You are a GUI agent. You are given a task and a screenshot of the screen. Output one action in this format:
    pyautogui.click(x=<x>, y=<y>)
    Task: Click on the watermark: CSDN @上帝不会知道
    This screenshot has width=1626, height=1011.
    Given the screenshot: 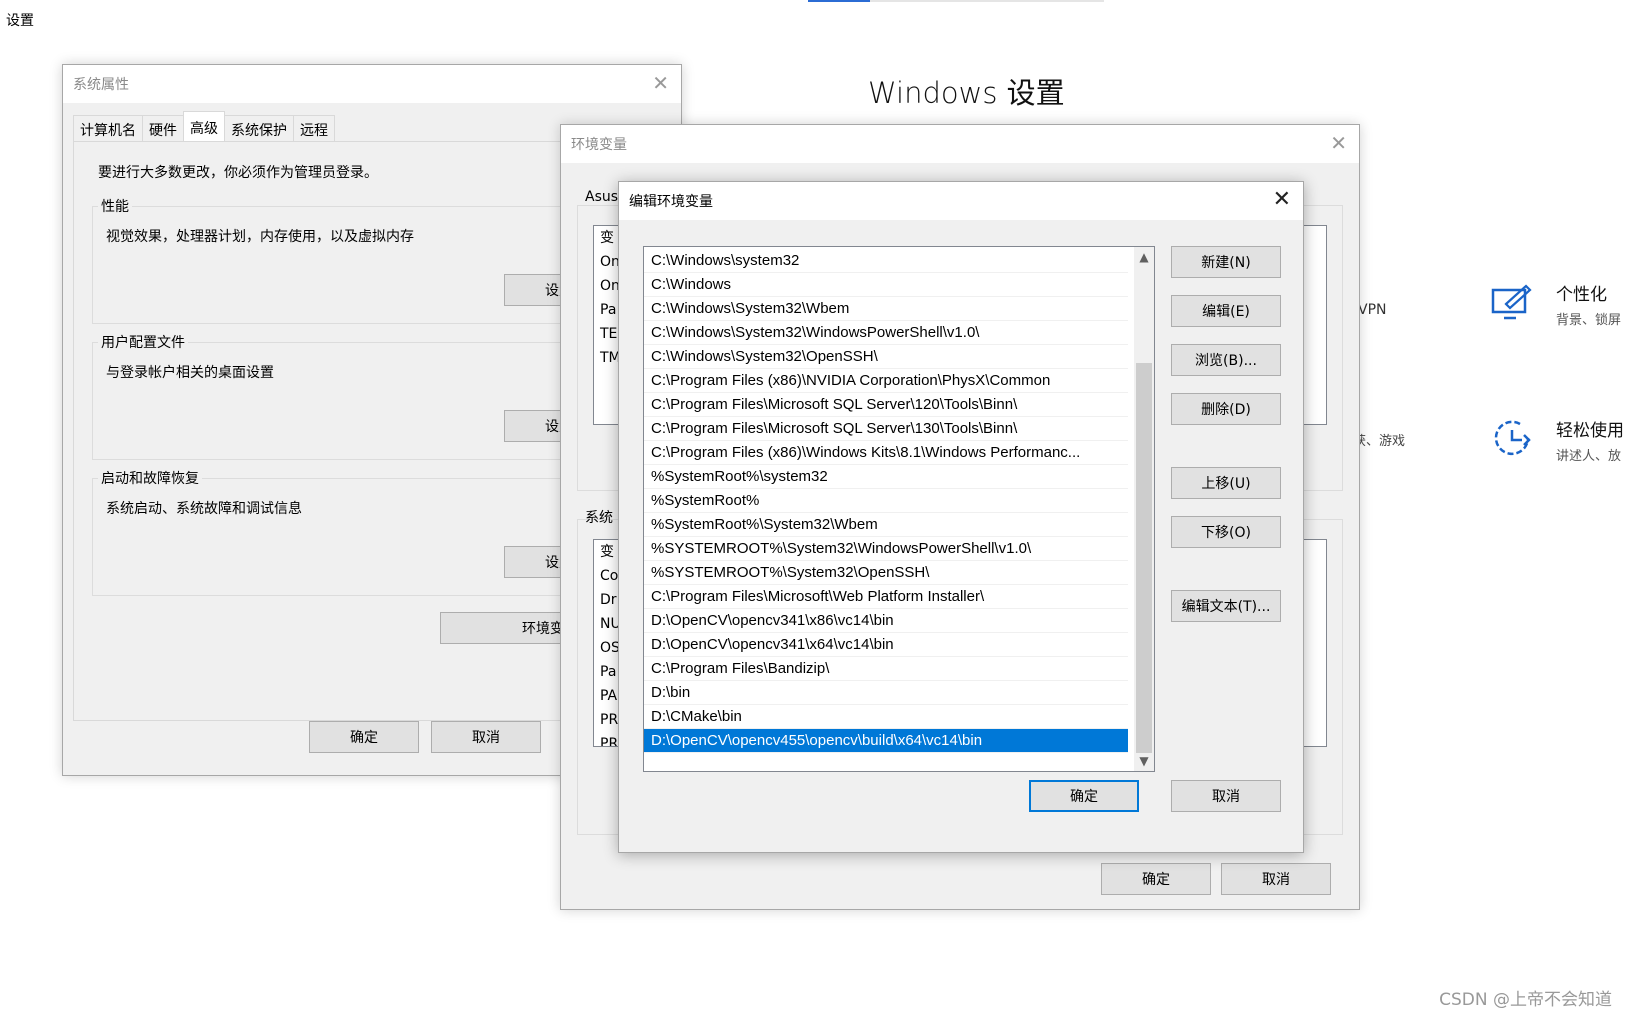 What is the action you would take?
    pyautogui.click(x=1525, y=1000)
    